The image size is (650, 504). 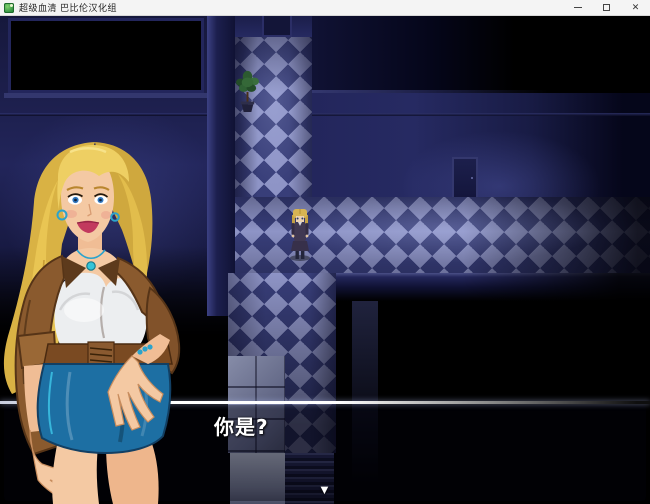 I want to click on corridor-west-wall, so click(x=221, y=166).